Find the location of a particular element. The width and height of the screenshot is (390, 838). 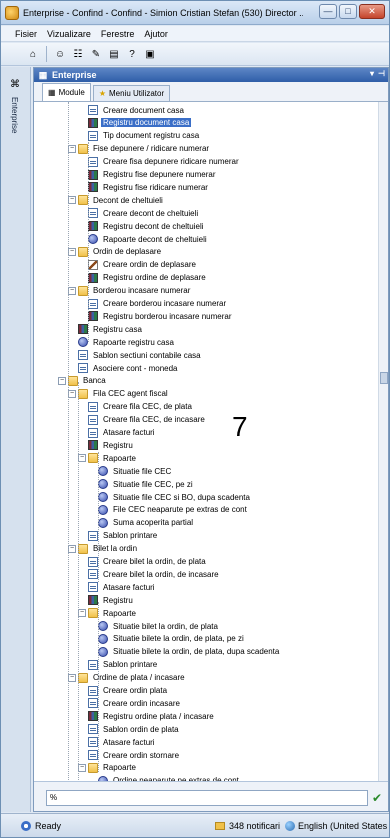

tree-item: Creare ordin incasare is located at coordinates (135, 703).